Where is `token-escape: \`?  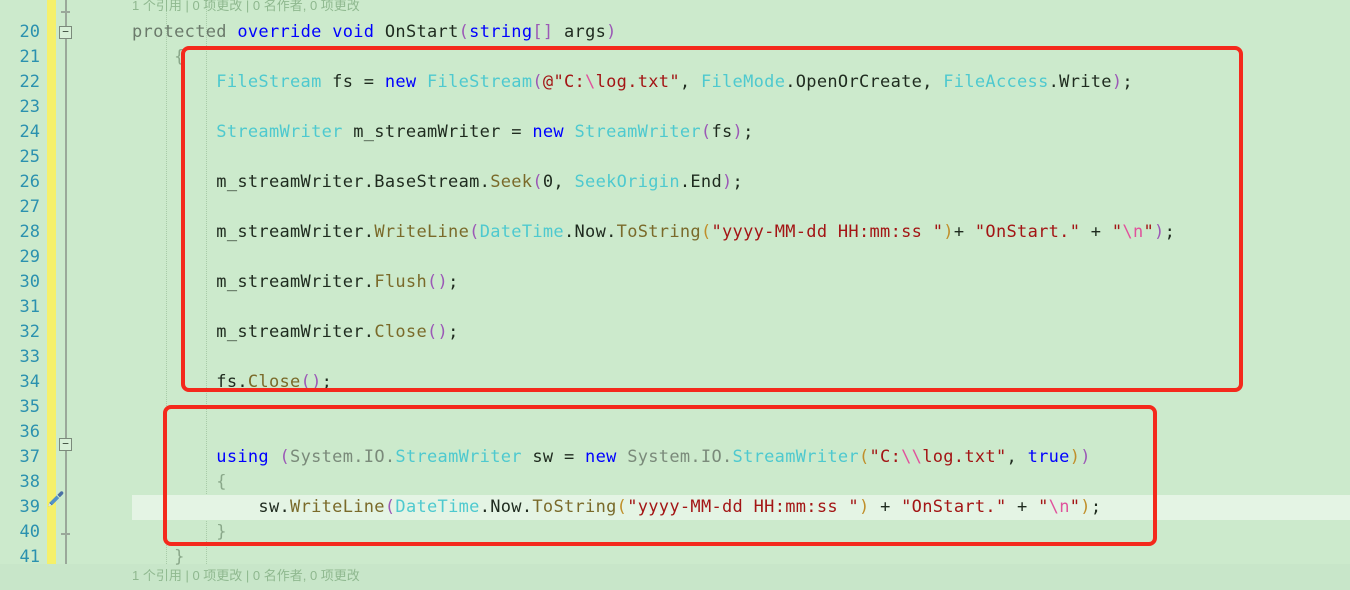 token-escape: \ is located at coordinates (590, 82).